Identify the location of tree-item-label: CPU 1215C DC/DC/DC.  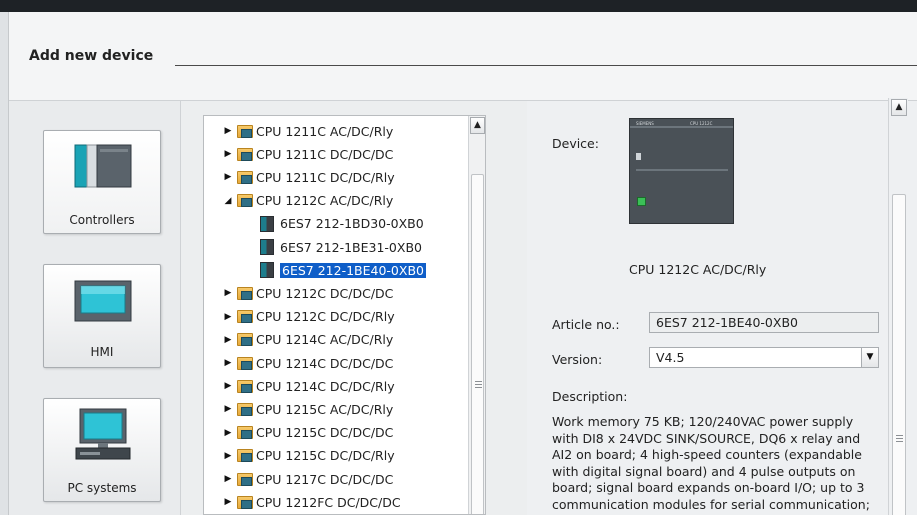
(325, 433).